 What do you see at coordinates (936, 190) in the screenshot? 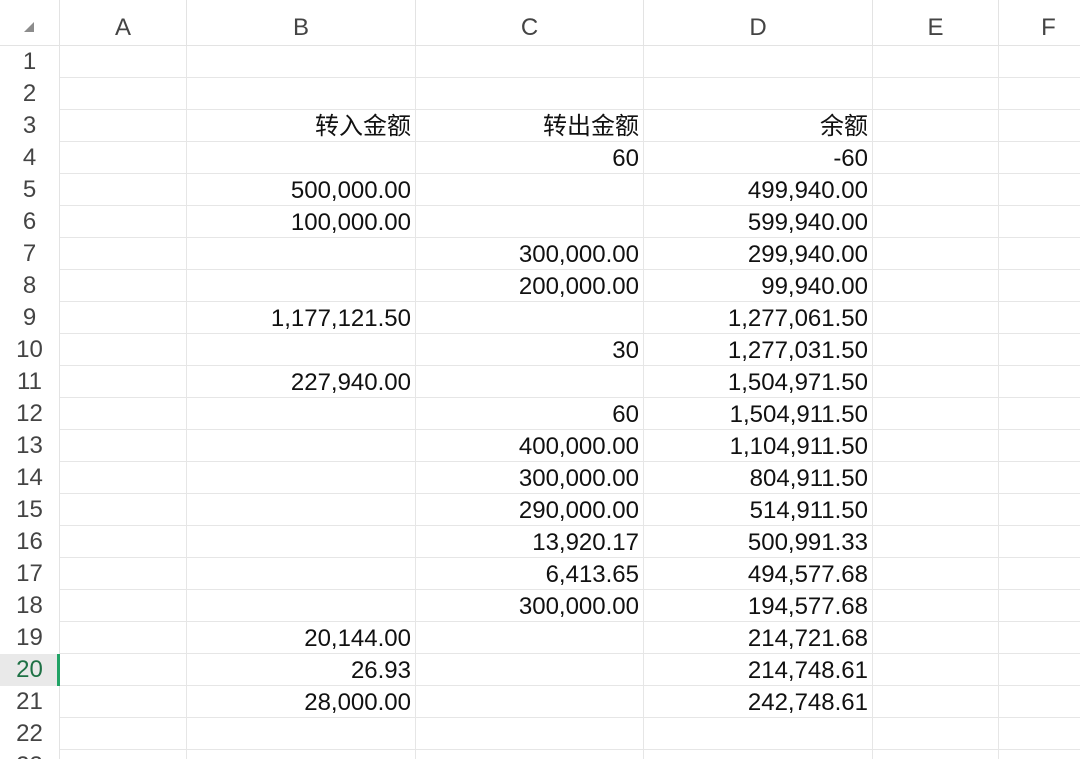
I see `cell-E5` at bounding box center [936, 190].